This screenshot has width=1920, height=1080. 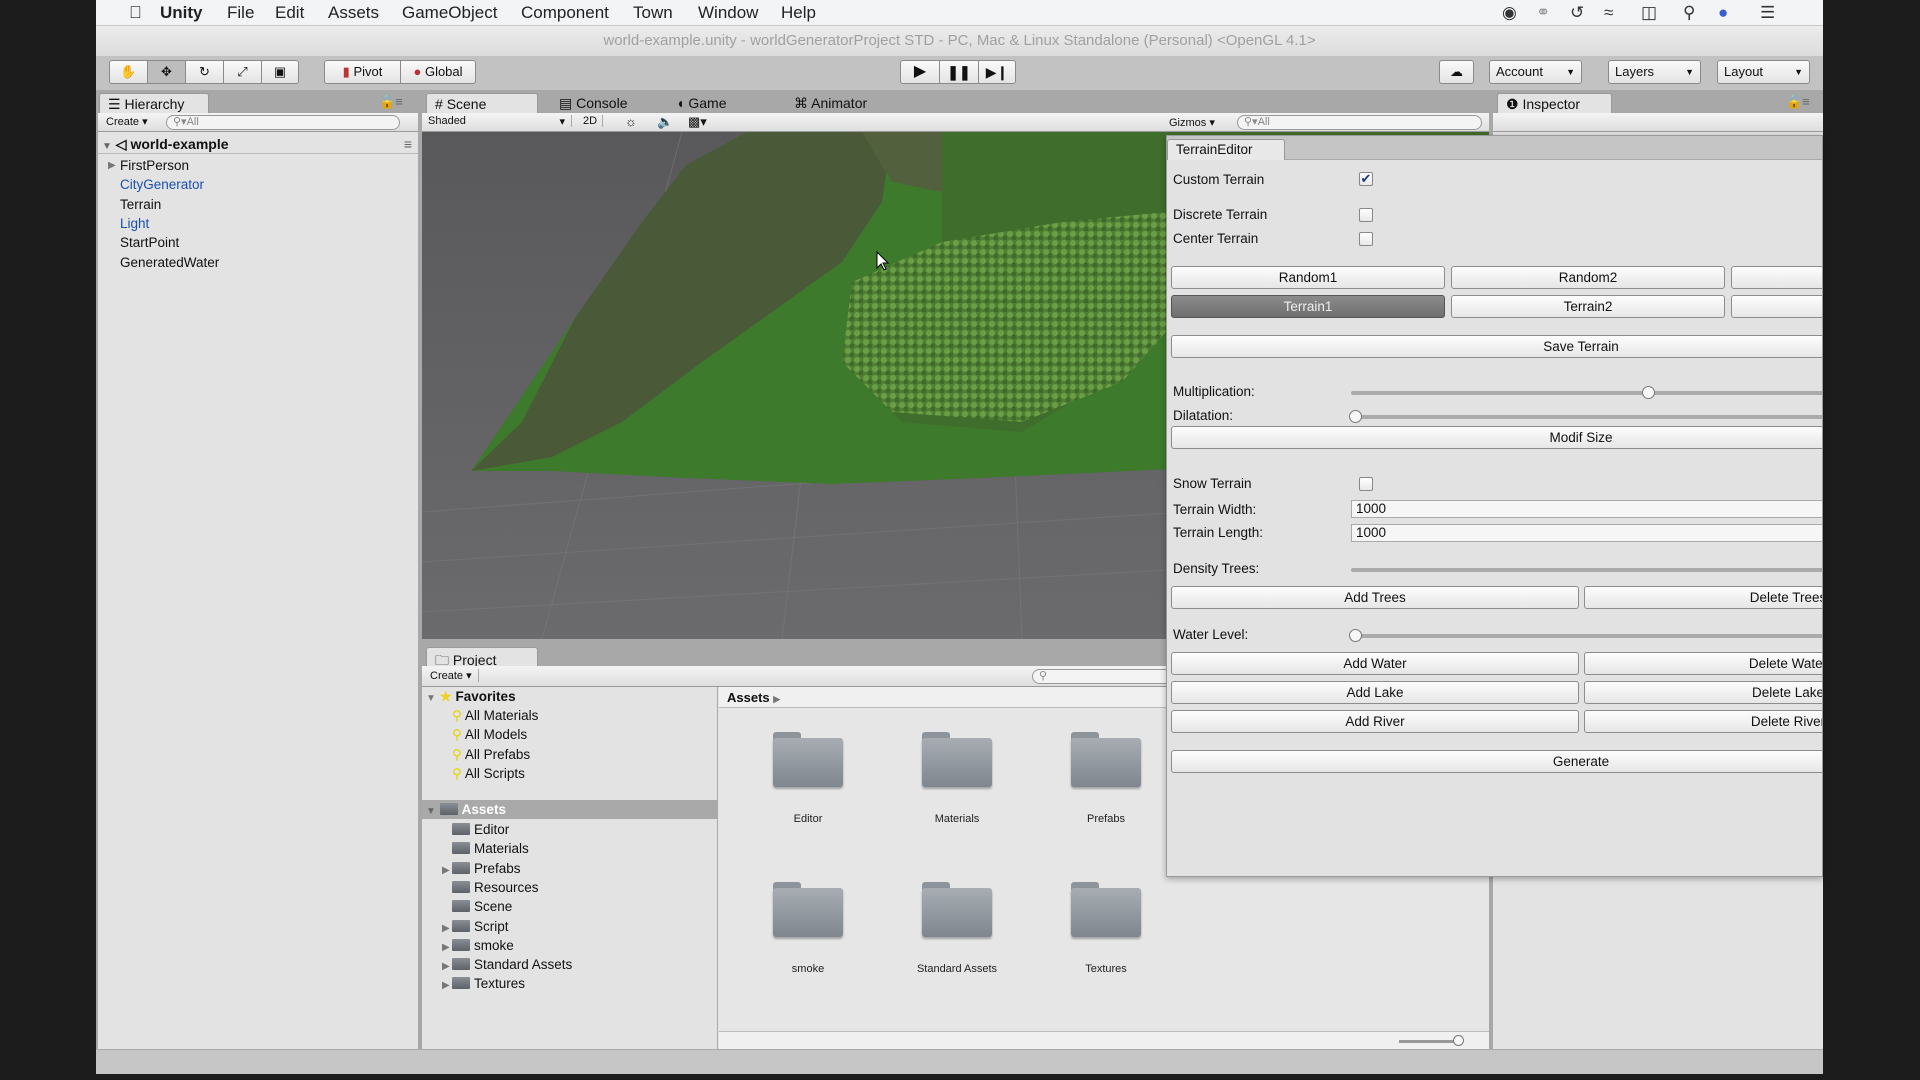 What do you see at coordinates (1723, 13) in the screenshot?
I see `siri-icon: ●` at bounding box center [1723, 13].